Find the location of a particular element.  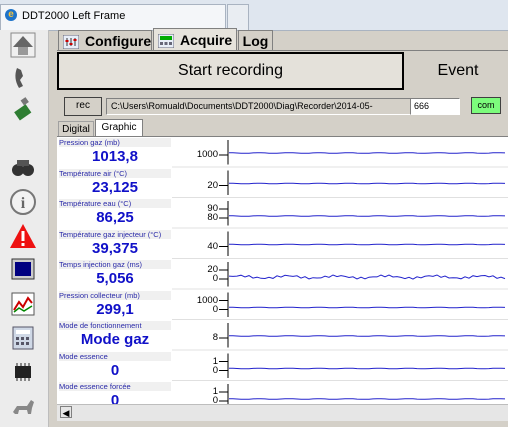

phone-icon is located at coordinates (23, 78).